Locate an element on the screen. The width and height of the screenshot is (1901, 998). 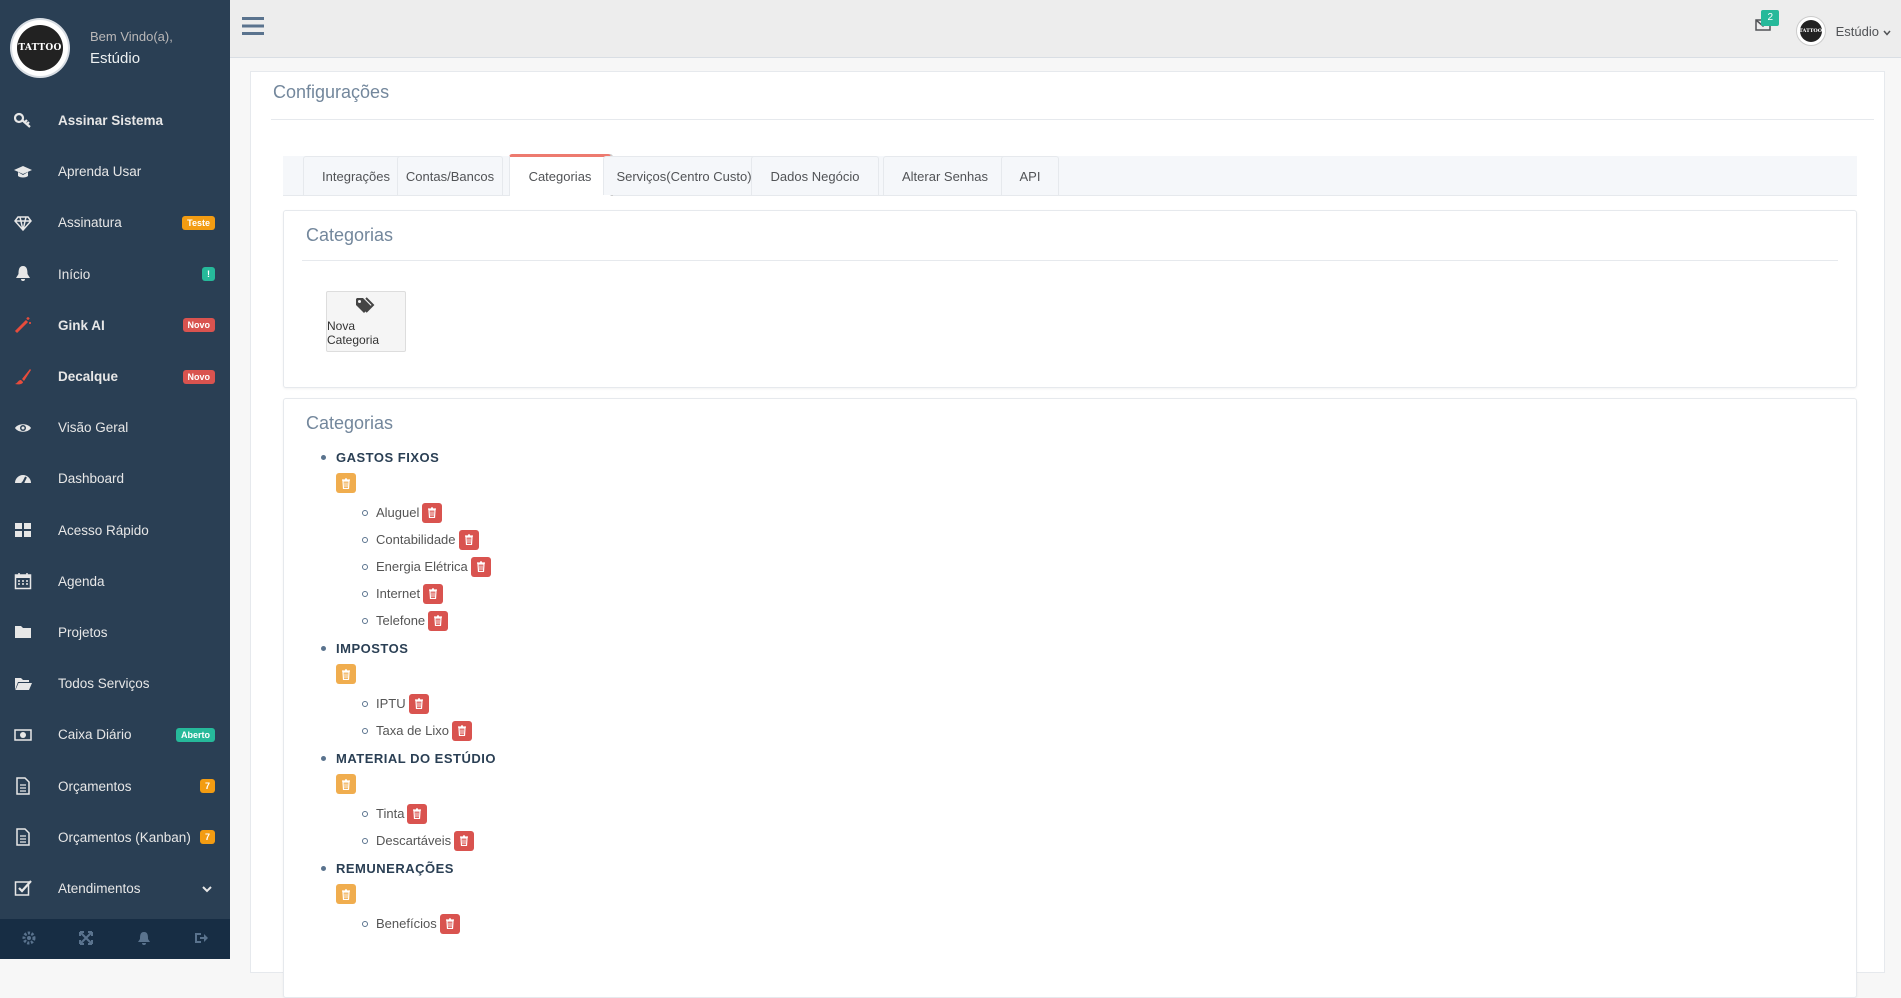
tab-alterar-senhas: Alterar Senhas is located at coordinates (945, 175).